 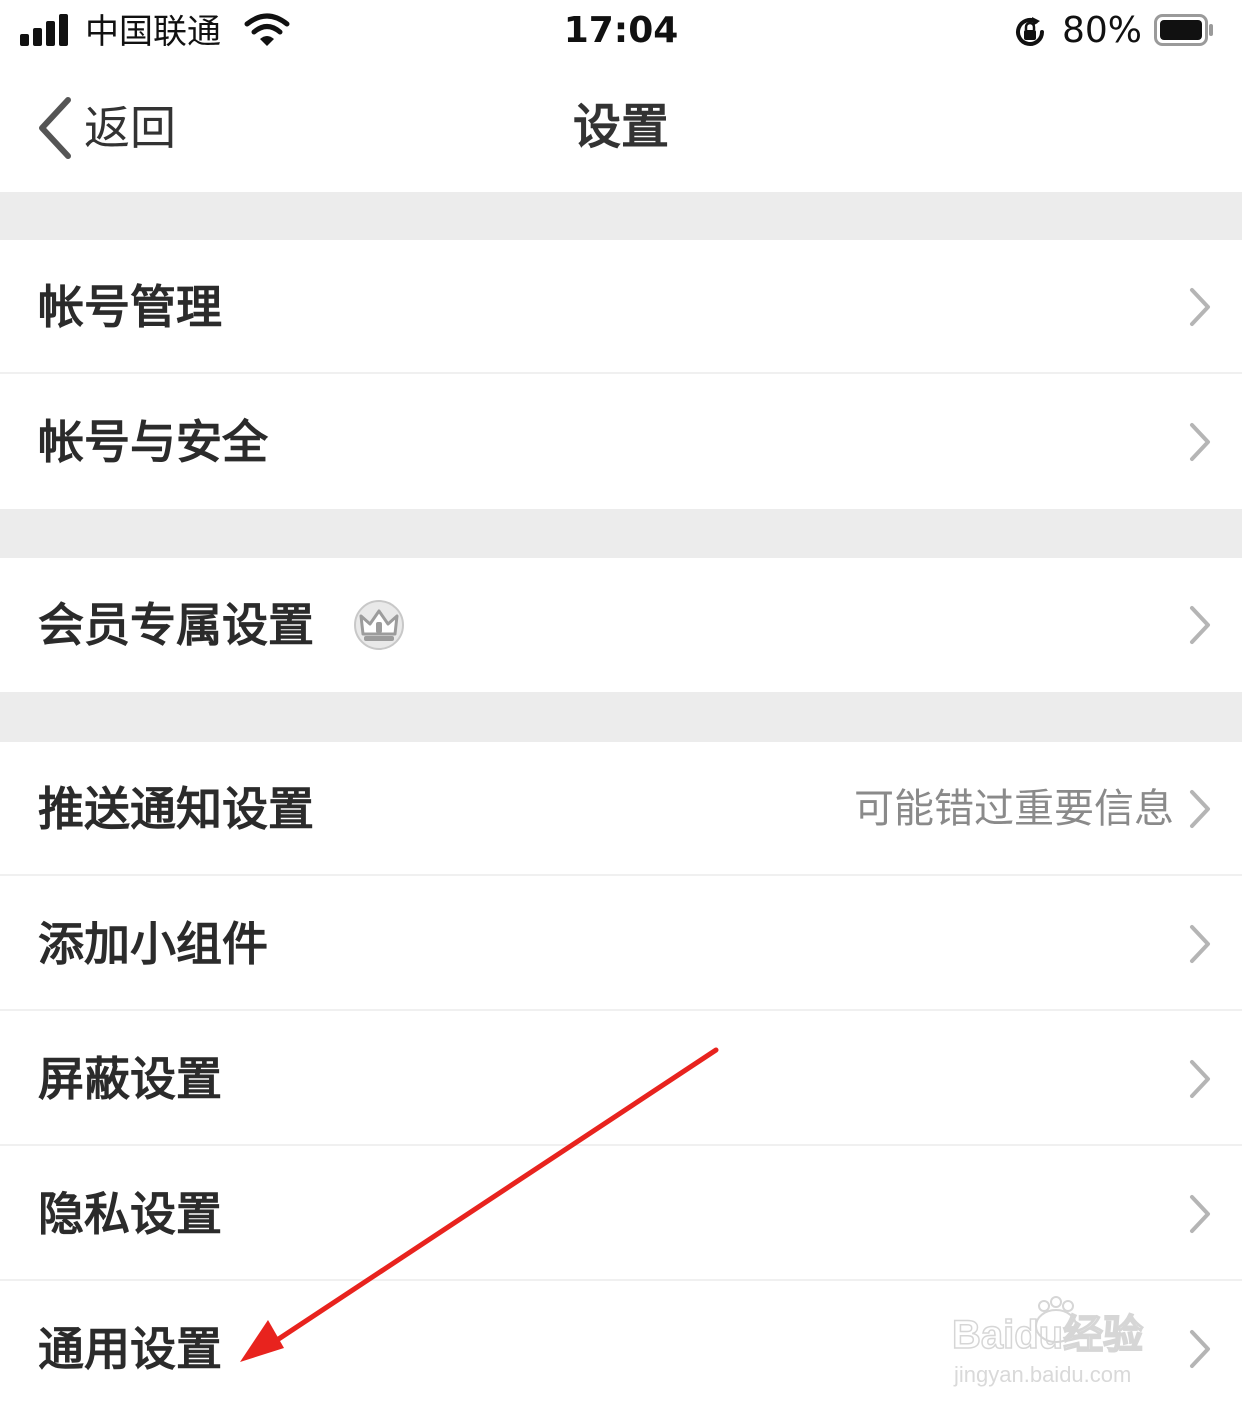 What do you see at coordinates (153, 442) in the screenshot?
I see `row-label: 帐号与安全` at bounding box center [153, 442].